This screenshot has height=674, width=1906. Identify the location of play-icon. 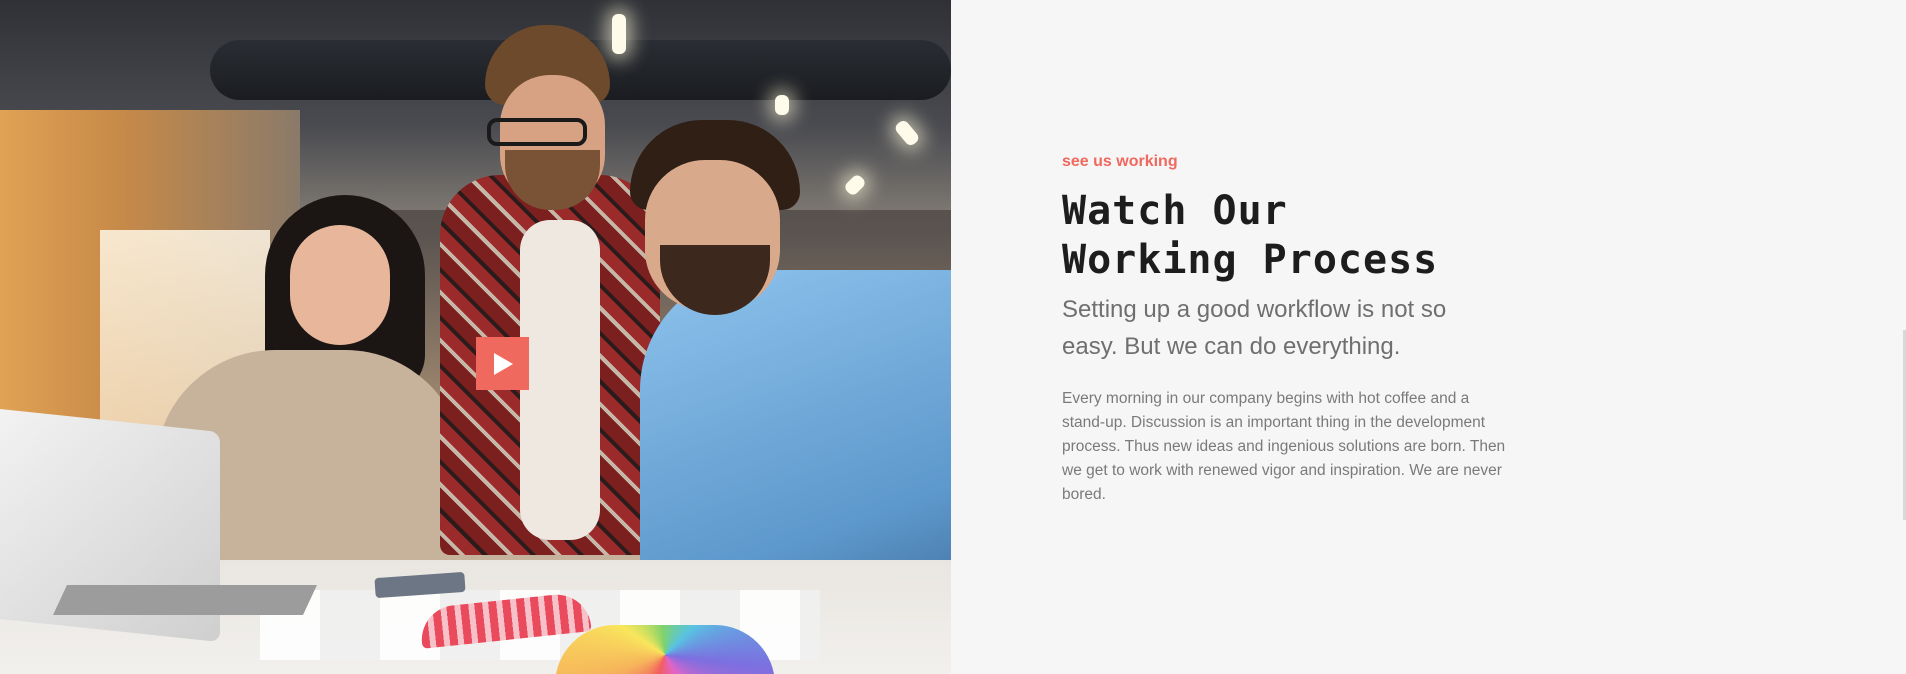
(503, 364).